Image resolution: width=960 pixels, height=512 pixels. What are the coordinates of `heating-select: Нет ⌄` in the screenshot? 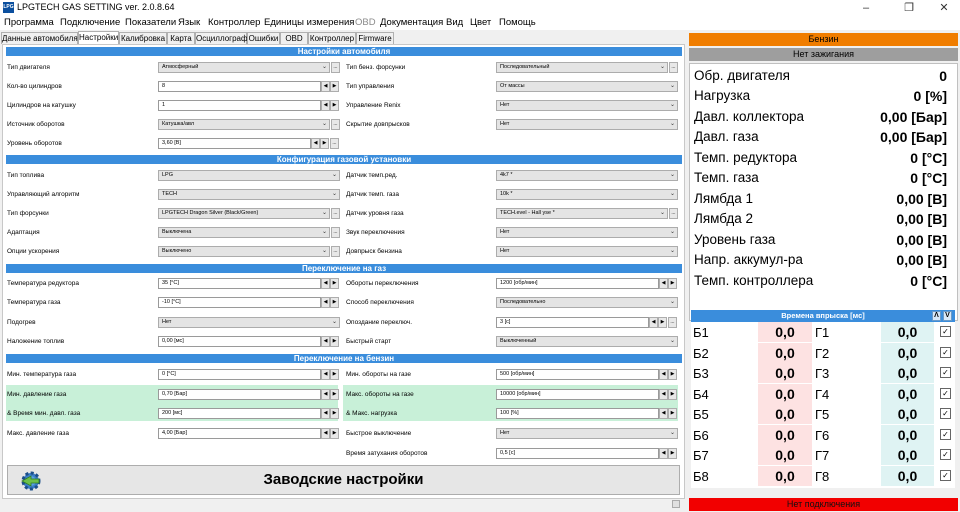 It's located at (249, 322).